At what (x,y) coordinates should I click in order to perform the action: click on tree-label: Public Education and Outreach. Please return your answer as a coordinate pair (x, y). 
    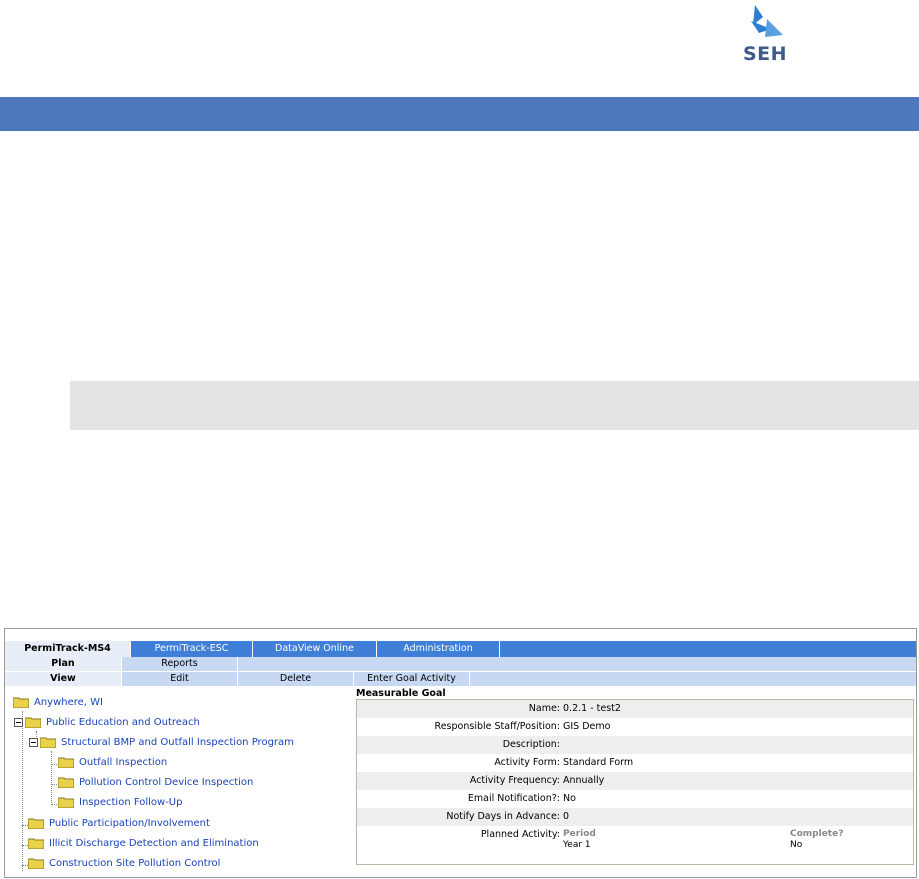
    Looking at the image, I should click on (123, 722).